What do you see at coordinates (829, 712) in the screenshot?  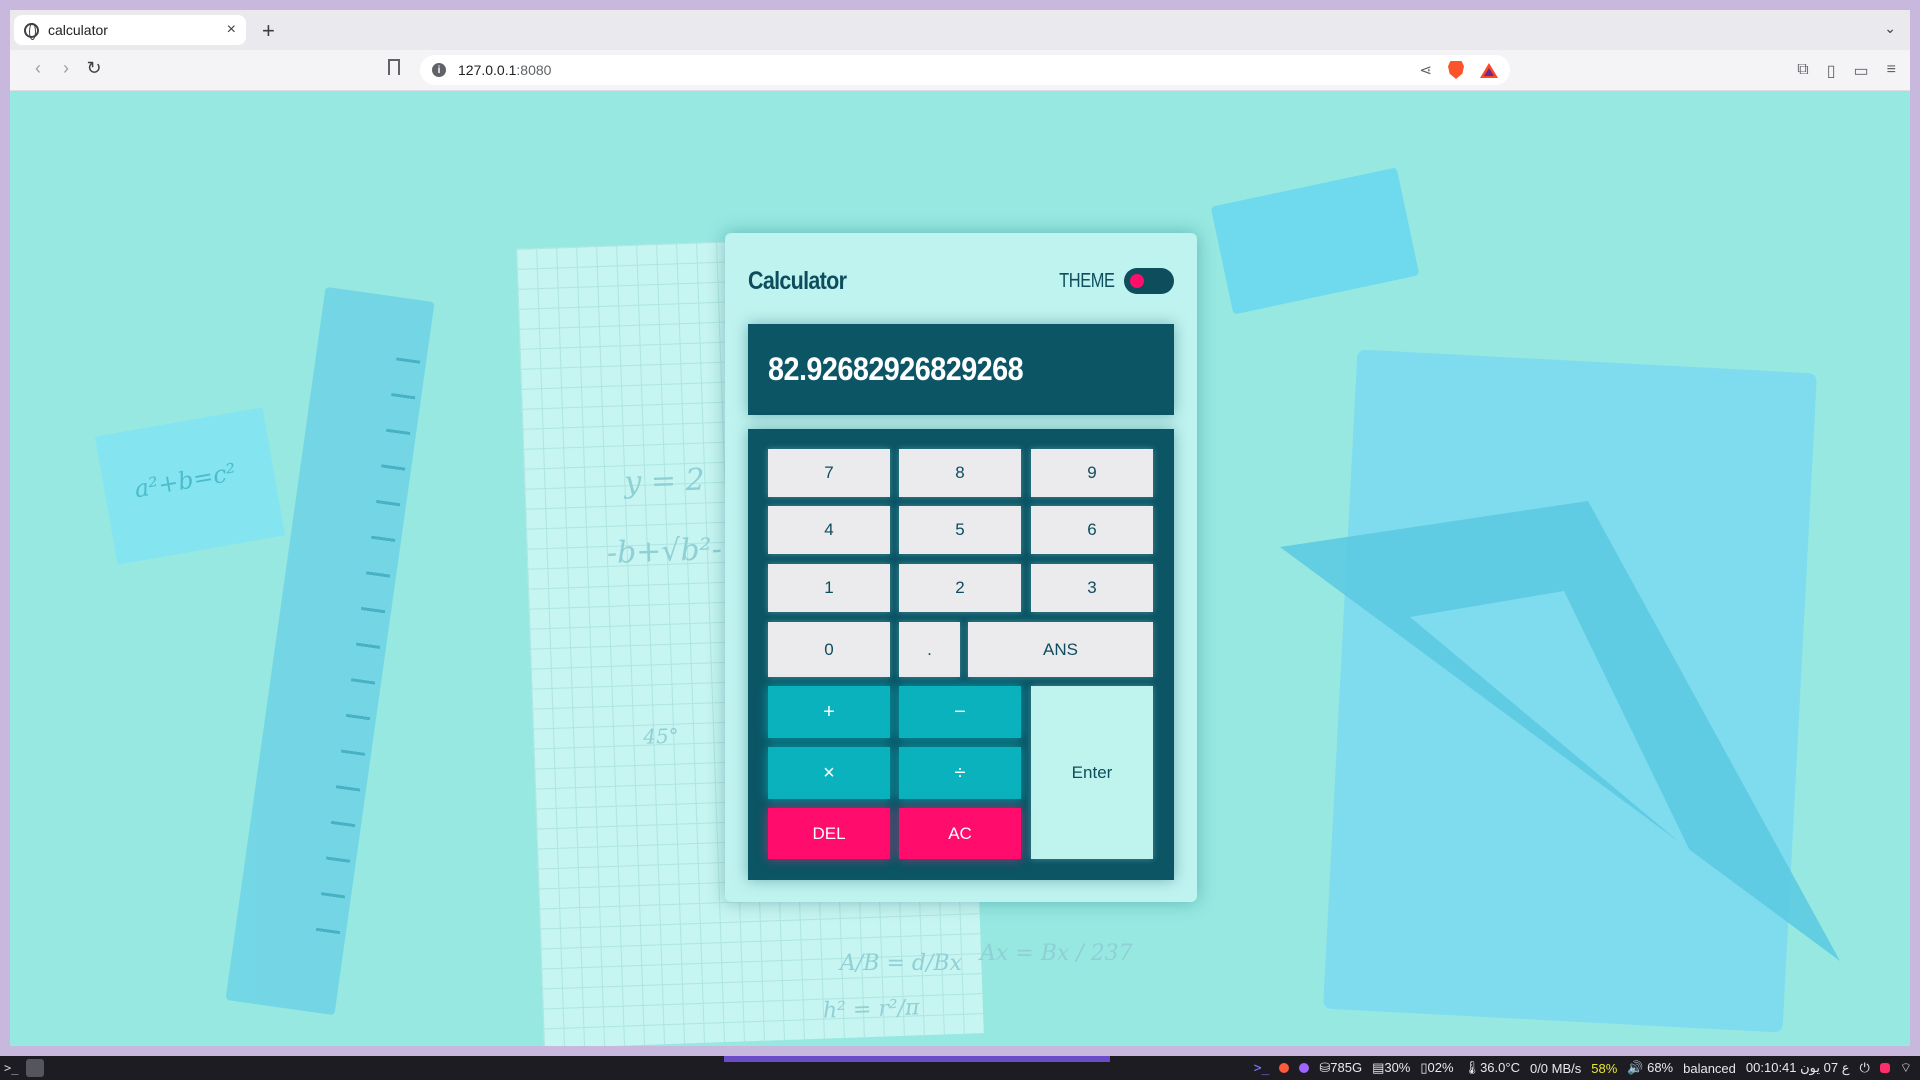 I see `key-plus: +` at bounding box center [829, 712].